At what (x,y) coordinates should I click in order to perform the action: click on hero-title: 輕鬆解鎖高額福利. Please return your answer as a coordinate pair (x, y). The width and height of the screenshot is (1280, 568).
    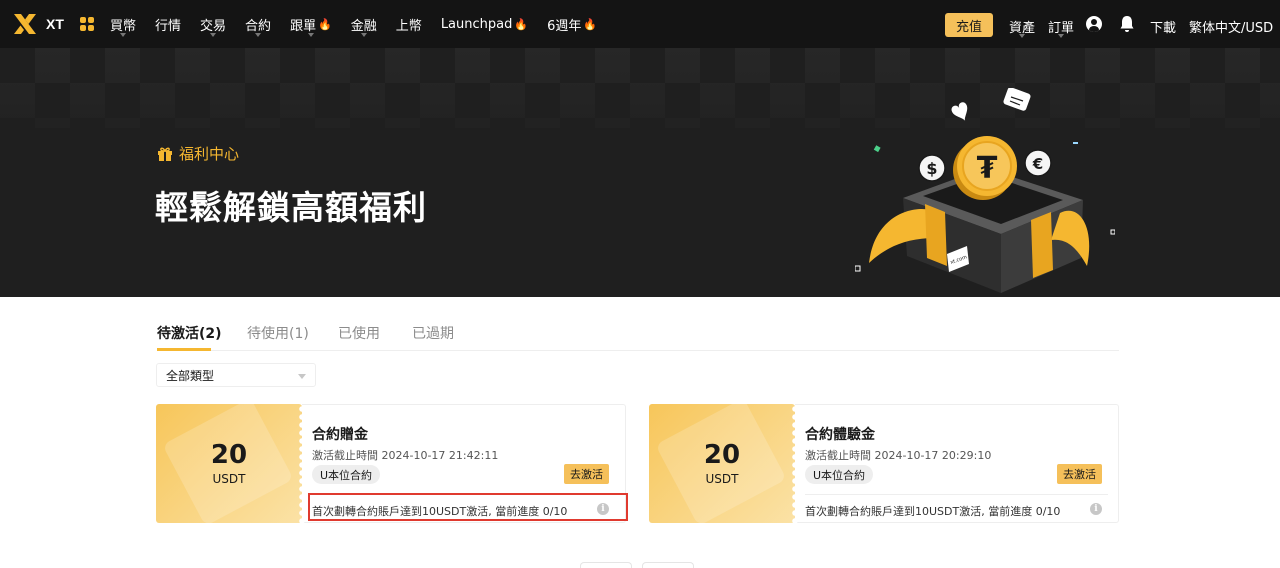
    Looking at the image, I should click on (291, 207).